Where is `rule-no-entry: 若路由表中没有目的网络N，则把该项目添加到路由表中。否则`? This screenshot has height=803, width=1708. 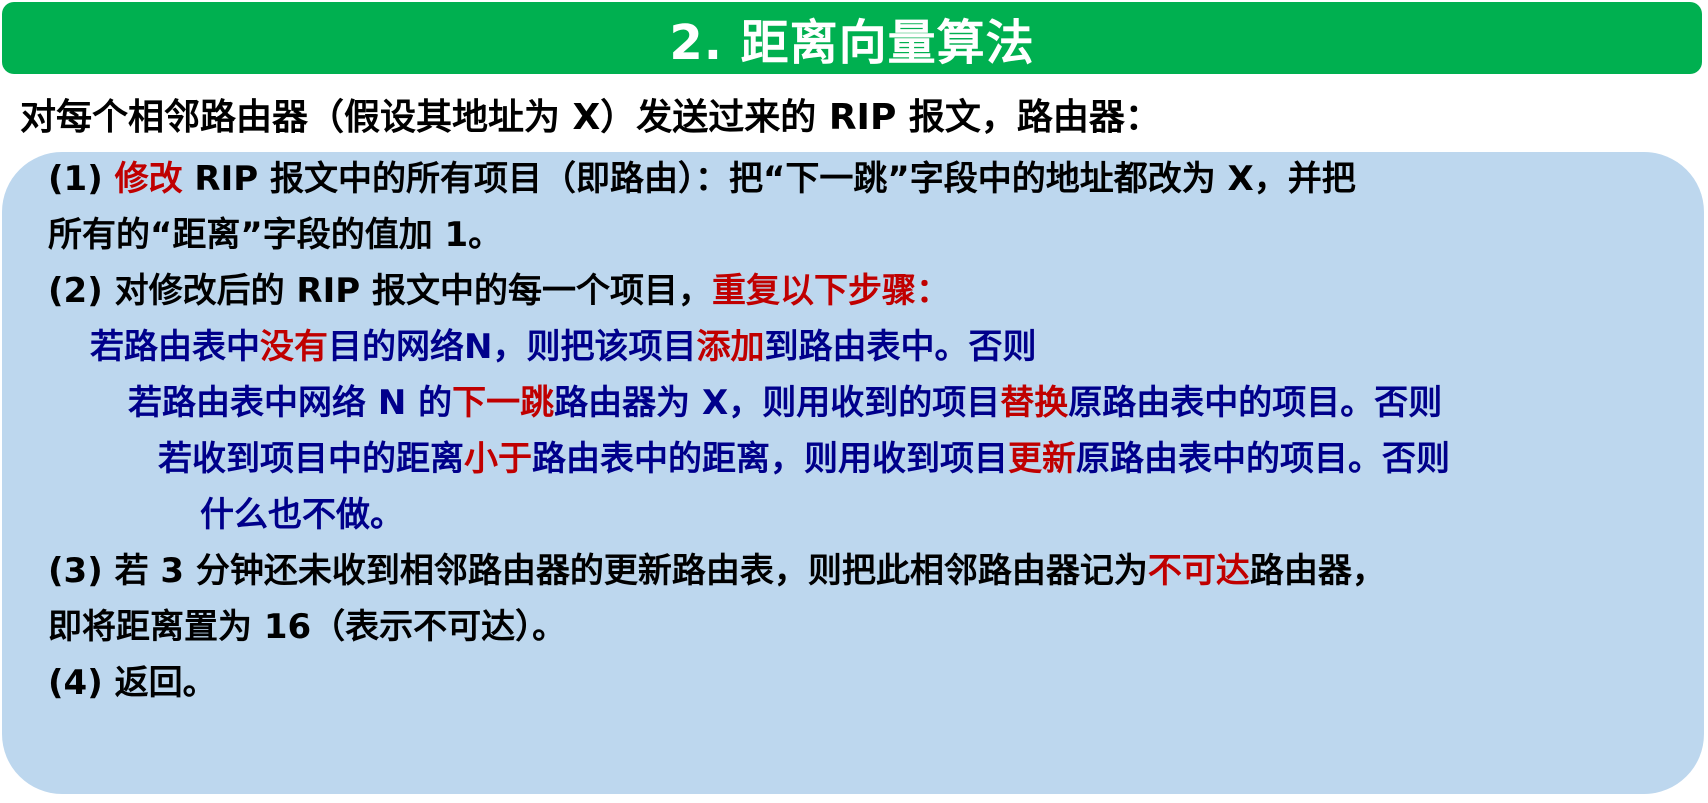 rule-no-entry: 若路由表中没有目的网络N，则把该项目添加到路由表中。否则 is located at coordinates (563, 347).